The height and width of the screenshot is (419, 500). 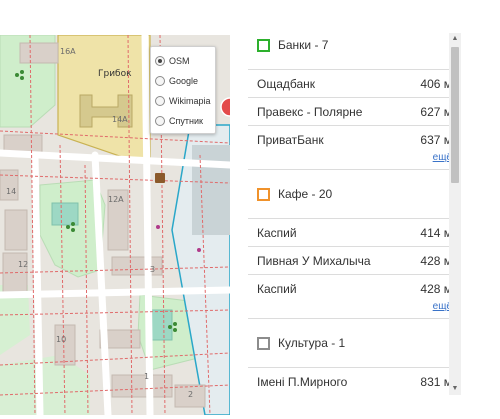 I want to click on category-header-cafes: Кафе - 20, so click(x=354, y=194).